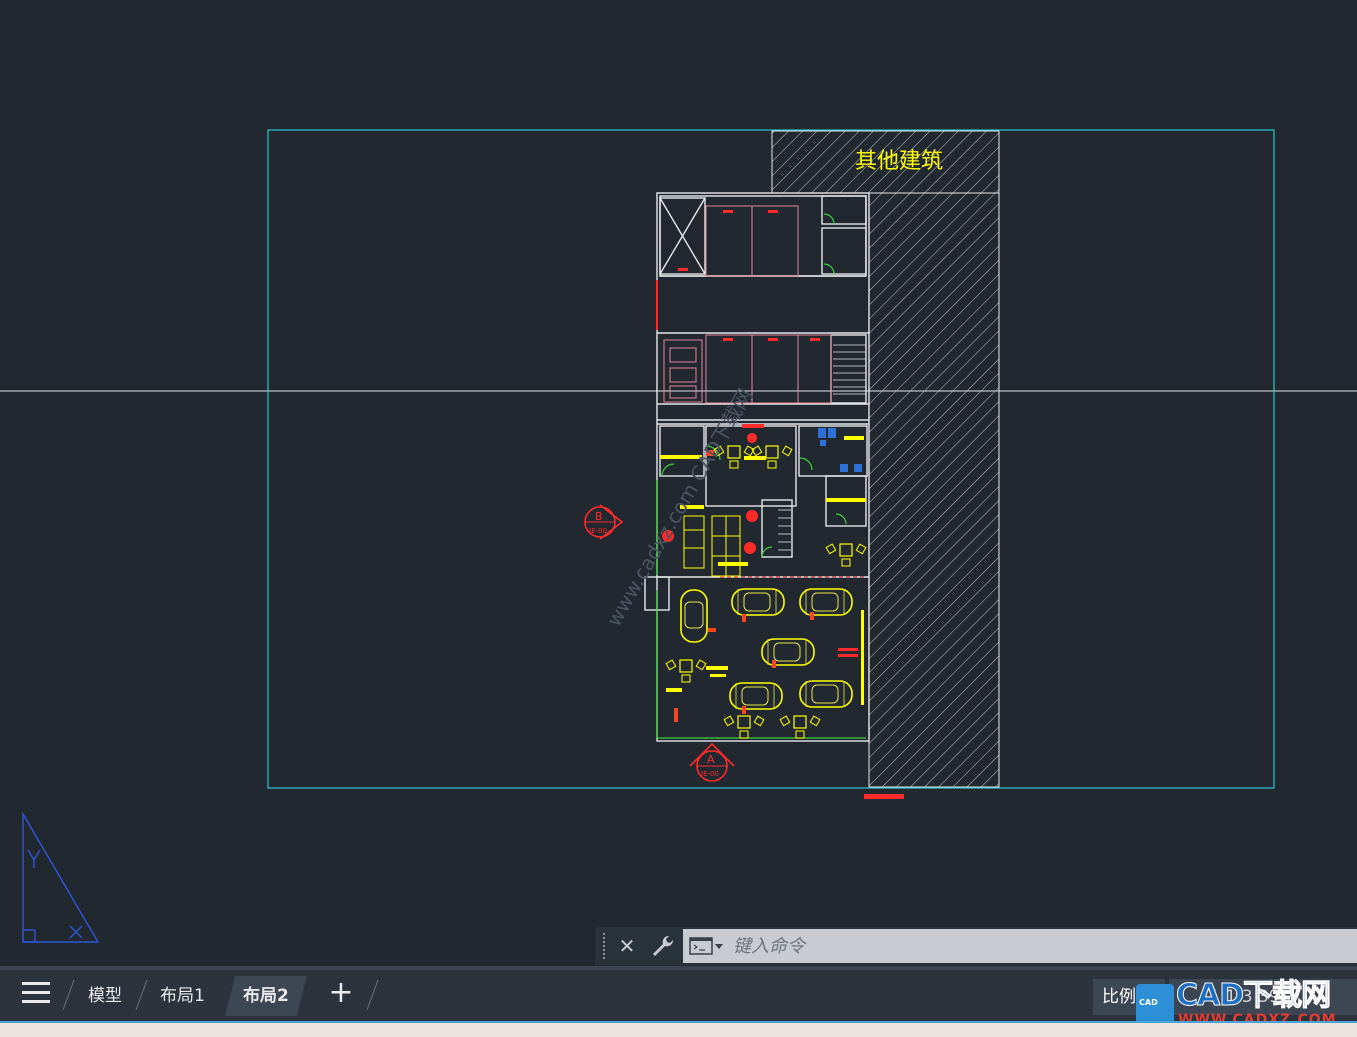  Describe the element at coordinates (105, 996) in the screenshot. I see `tab-model: 模型` at that location.